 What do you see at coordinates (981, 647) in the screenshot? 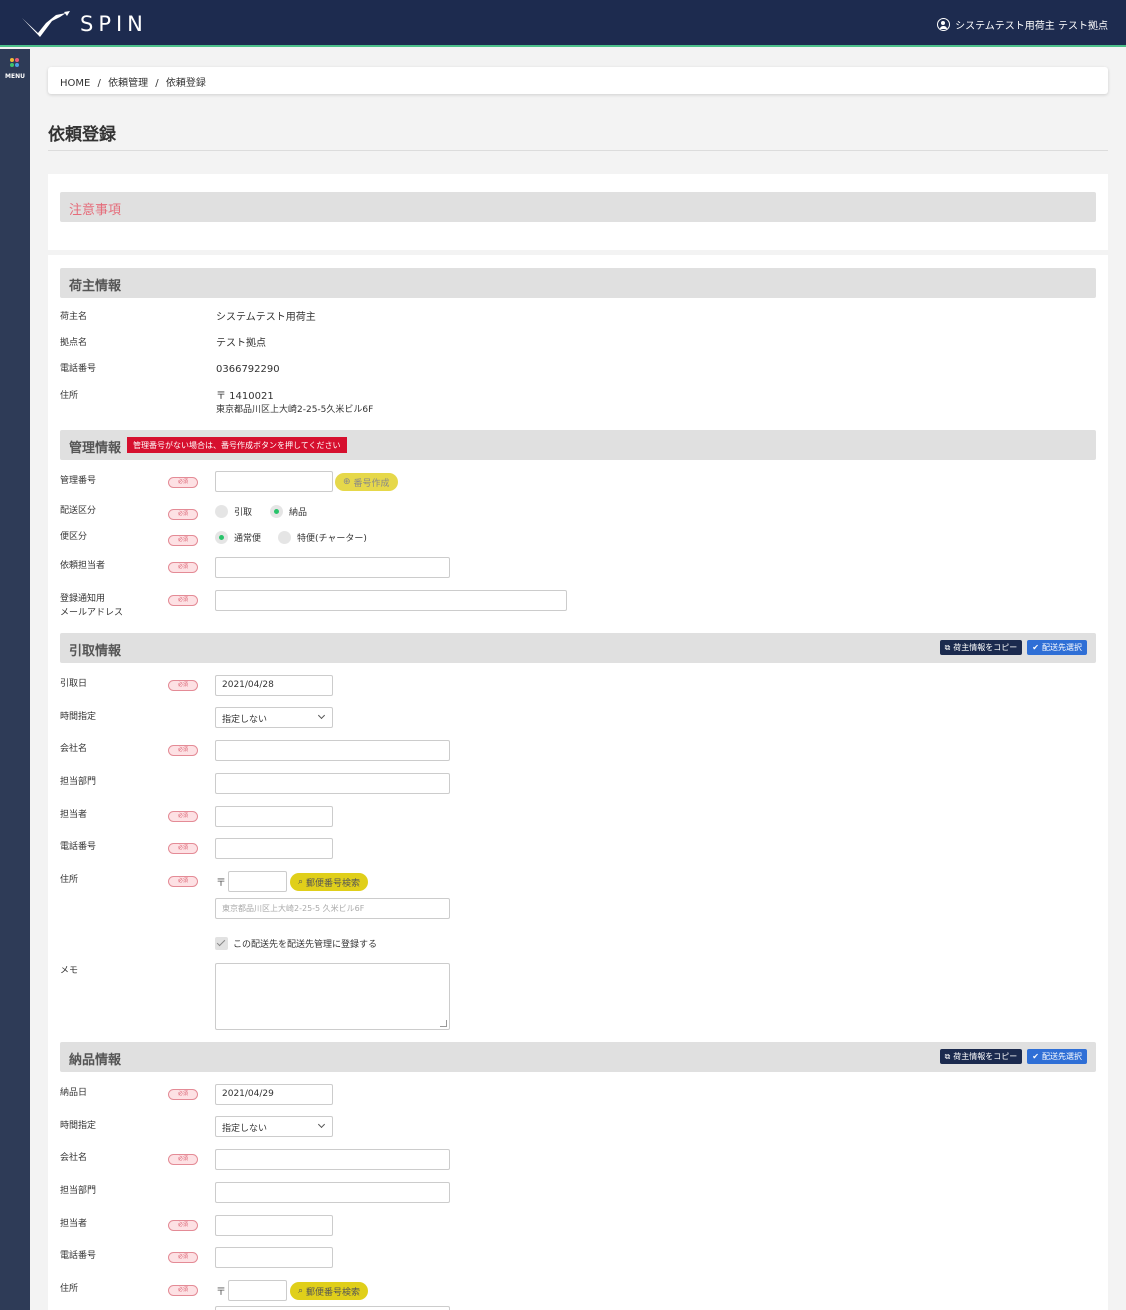
I see `pickup-copy-shipper-button: ⧉ 荷主情報をコピー` at bounding box center [981, 647].